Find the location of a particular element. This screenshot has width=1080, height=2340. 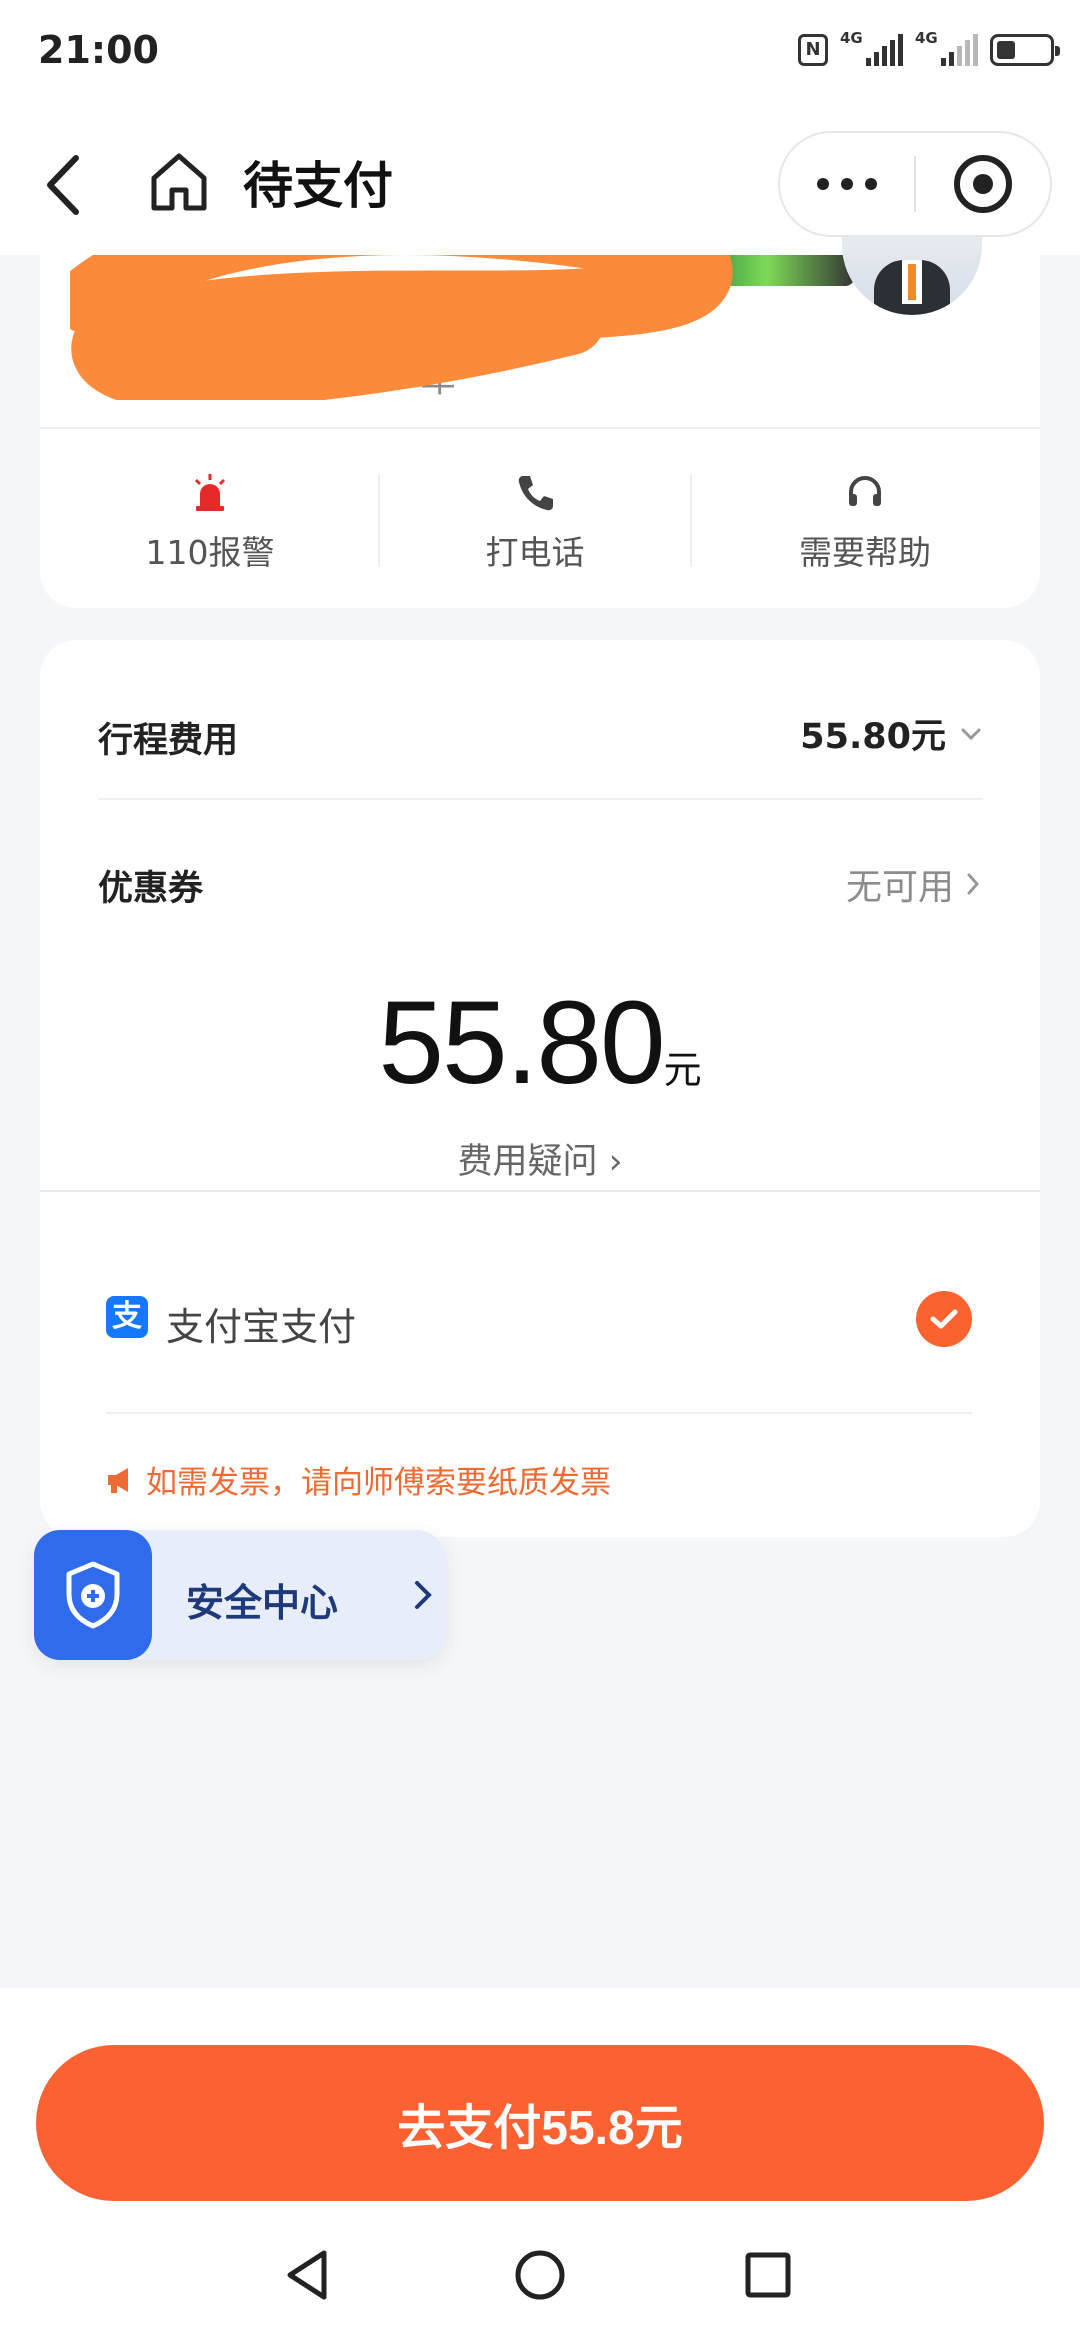

total-amount: 55.80元 is located at coordinates (540, 1043).